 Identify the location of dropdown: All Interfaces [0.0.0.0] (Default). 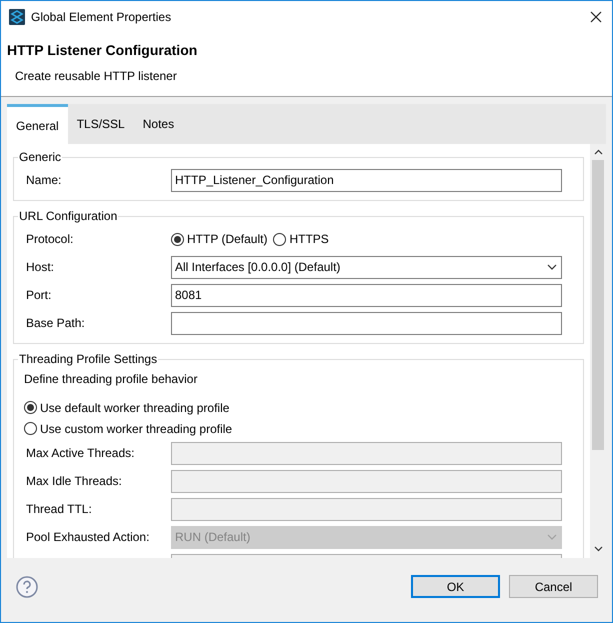
(366, 267).